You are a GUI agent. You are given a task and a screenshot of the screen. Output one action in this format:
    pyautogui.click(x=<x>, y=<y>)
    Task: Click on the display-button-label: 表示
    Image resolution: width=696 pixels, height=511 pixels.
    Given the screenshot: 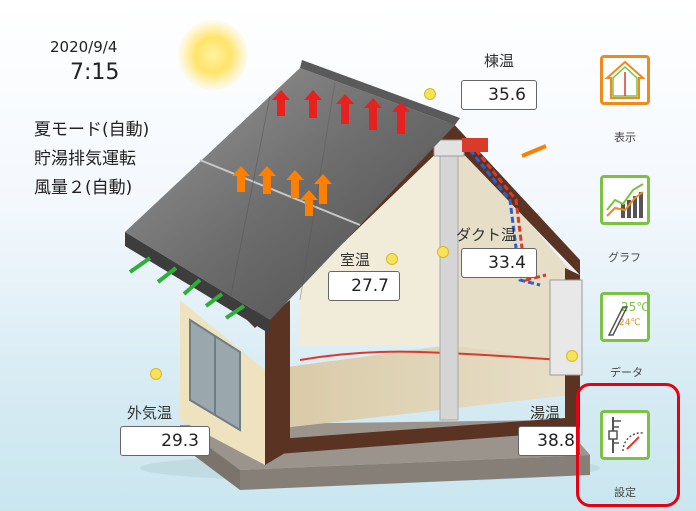 What is the action you would take?
    pyautogui.click(x=625, y=137)
    